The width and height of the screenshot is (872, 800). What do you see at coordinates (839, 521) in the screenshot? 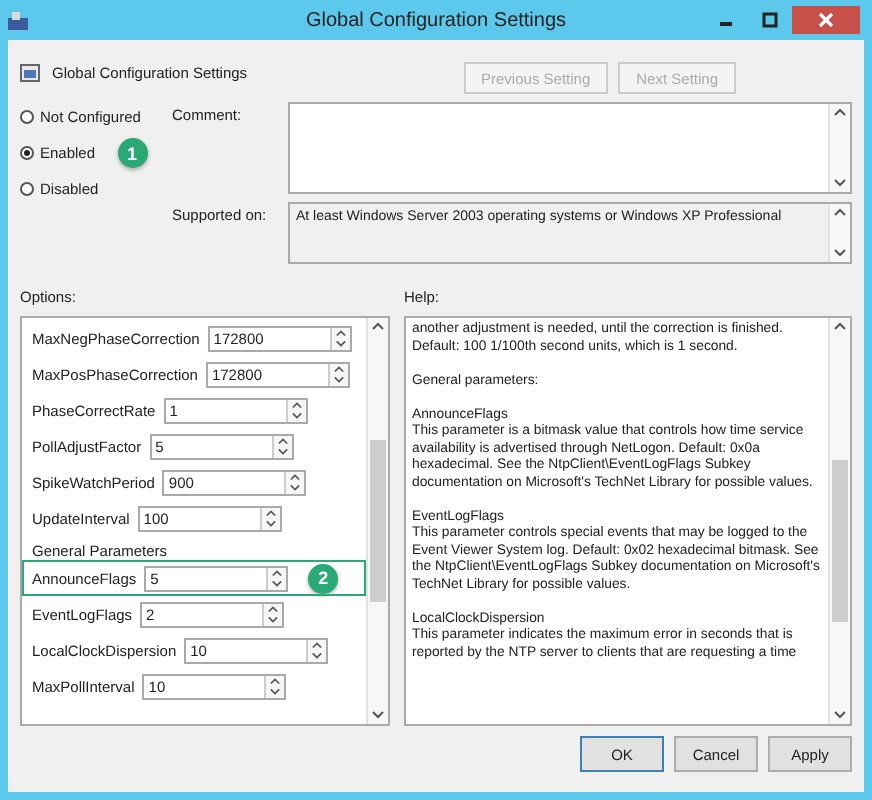
I see `help-scrollbar` at bounding box center [839, 521].